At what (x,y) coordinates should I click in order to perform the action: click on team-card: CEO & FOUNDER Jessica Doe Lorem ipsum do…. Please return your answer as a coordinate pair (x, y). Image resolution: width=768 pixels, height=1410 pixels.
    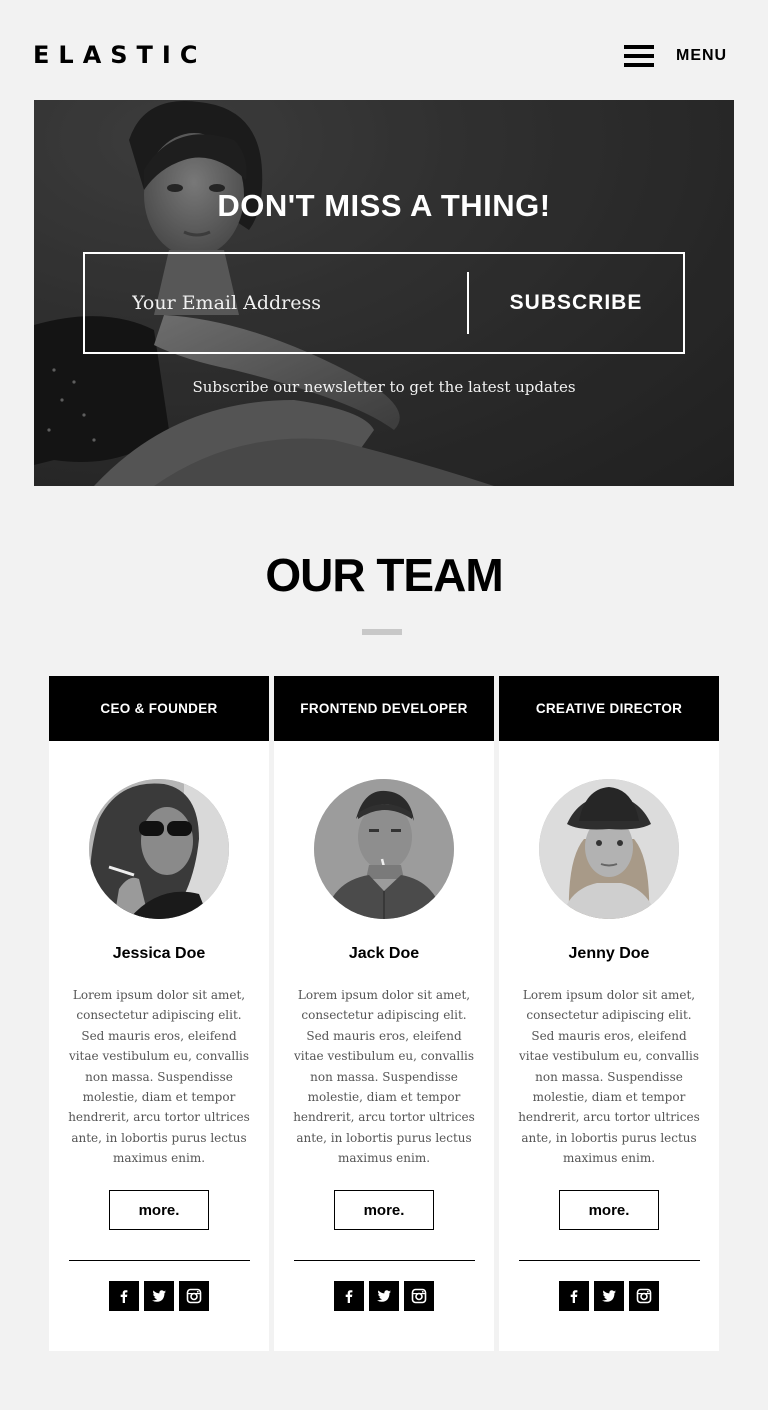
    Looking at the image, I should click on (159, 1013).